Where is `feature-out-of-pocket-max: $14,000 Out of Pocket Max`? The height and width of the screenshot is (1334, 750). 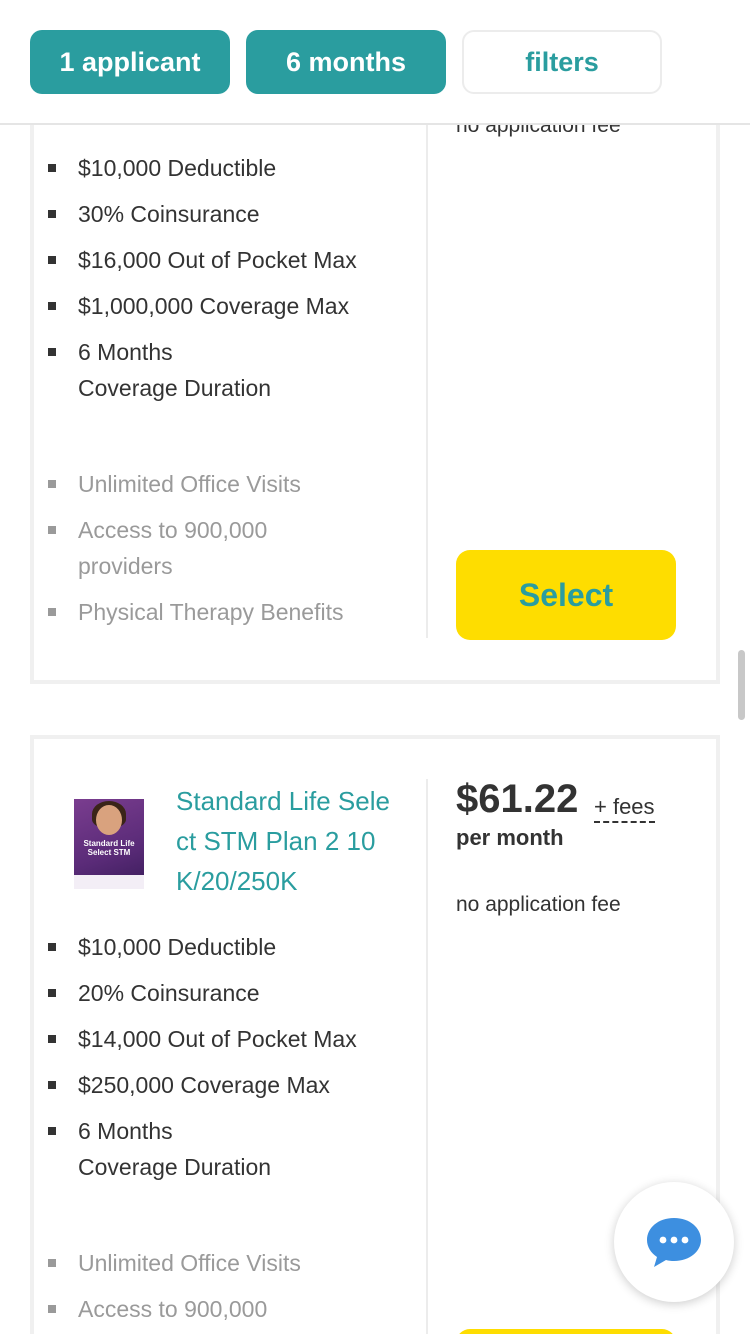
feature-out-of-pocket-max: $14,000 Out of Pocket Max is located at coordinates (199, 1039).